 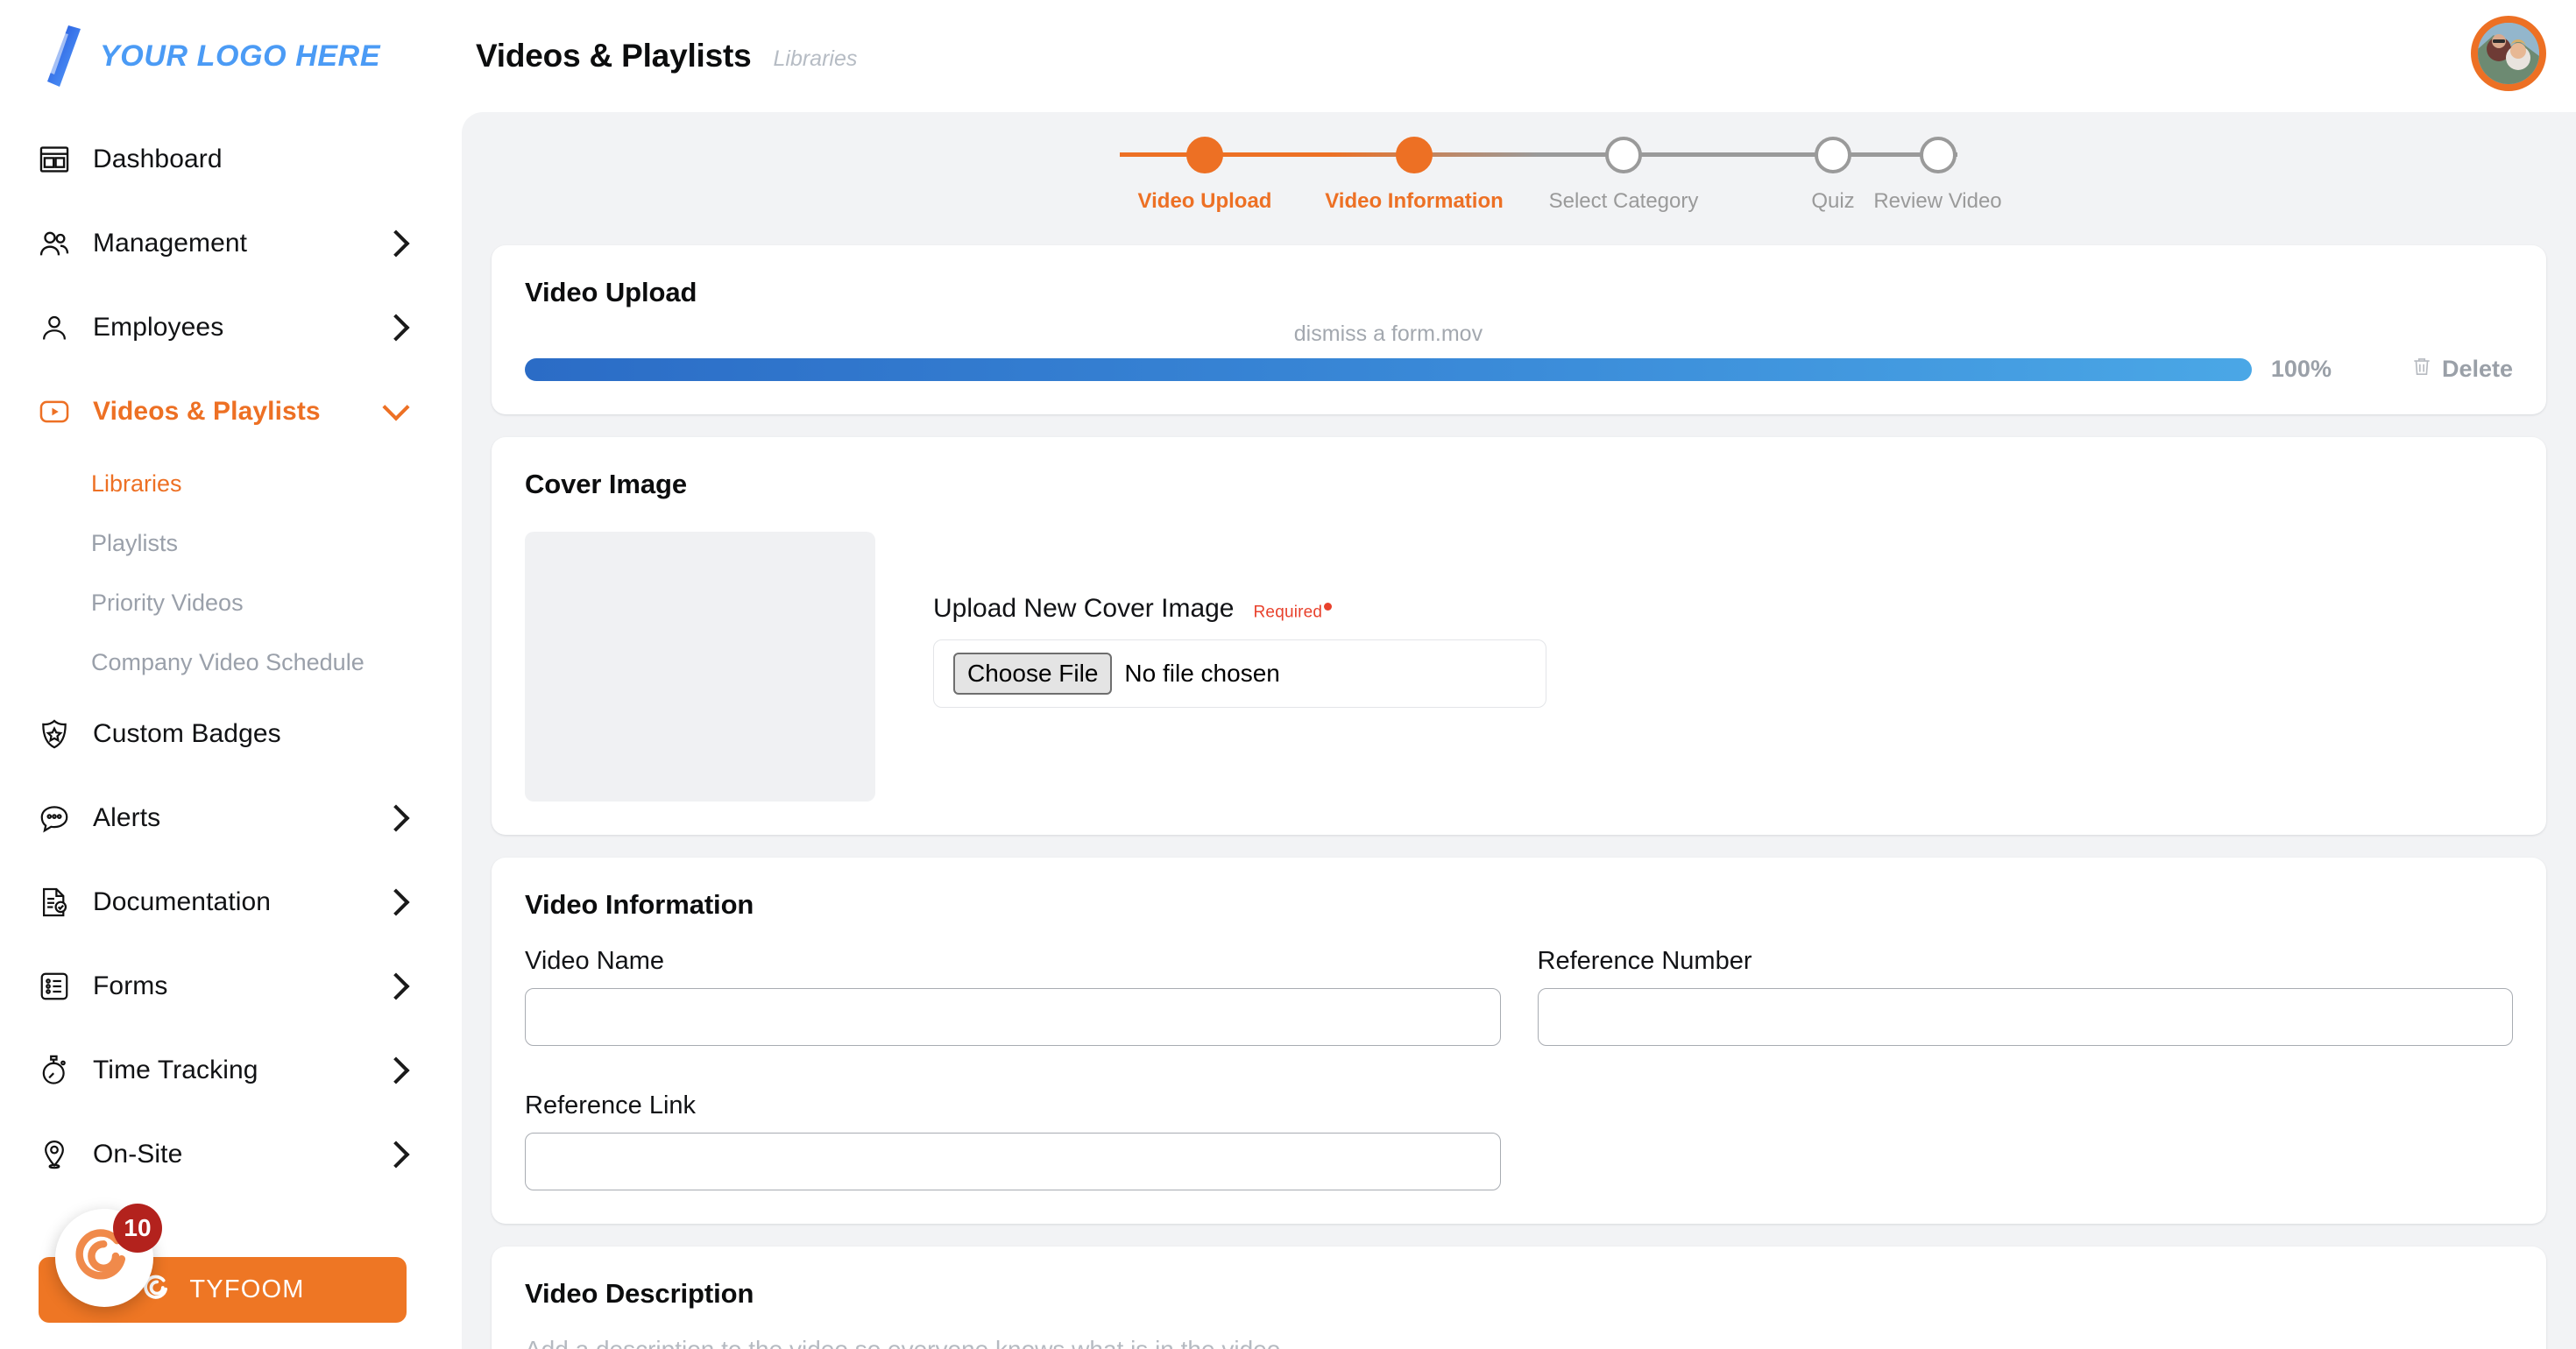 I want to click on shield-star-icon, so click(x=54, y=734).